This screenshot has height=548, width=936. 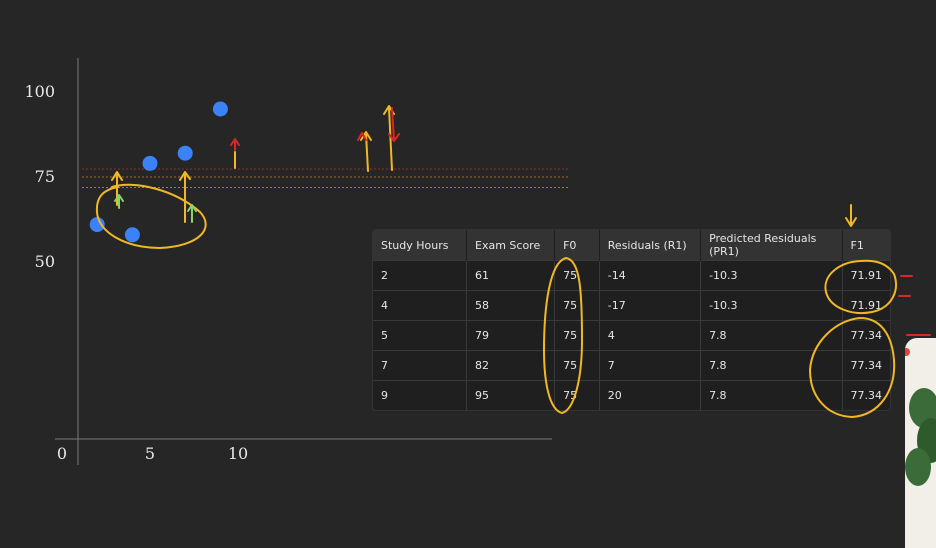 I want to click on cell-exam-score: 79, so click(x=511, y=335).